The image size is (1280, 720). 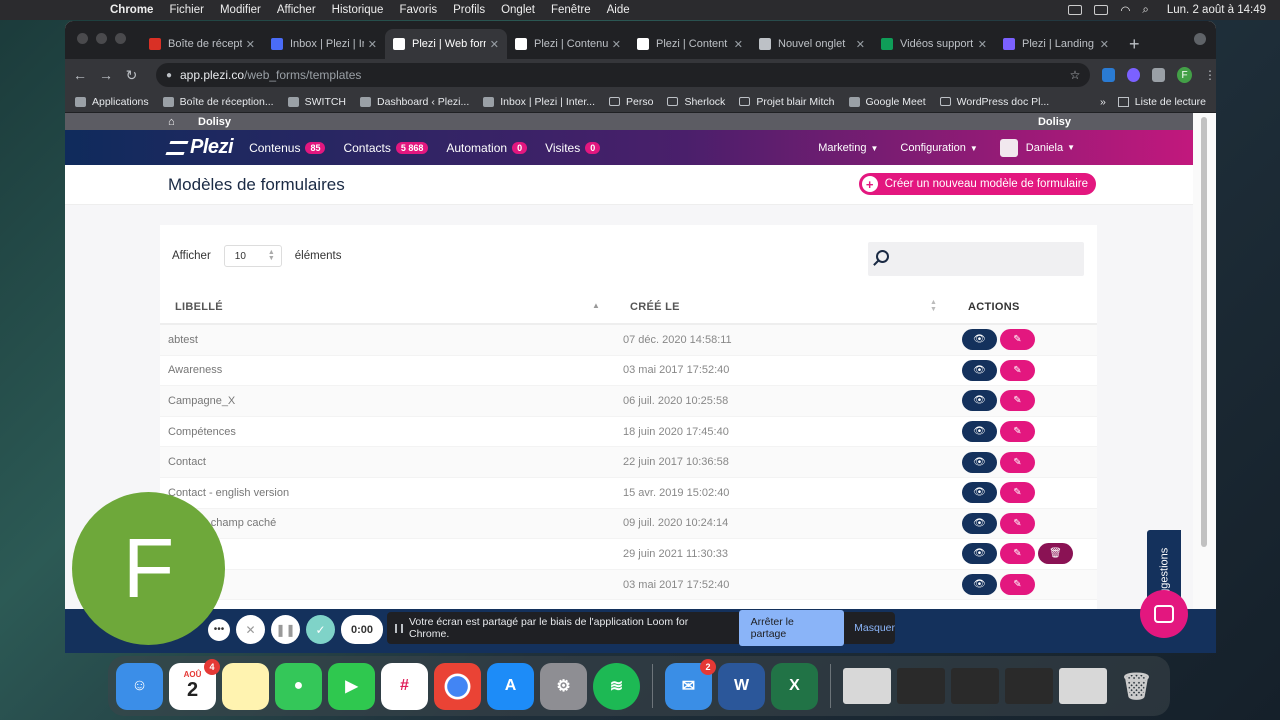 What do you see at coordinates (169, 75) in the screenshot?
I see `lock-icon: ●` at bounding box center [169, 75].